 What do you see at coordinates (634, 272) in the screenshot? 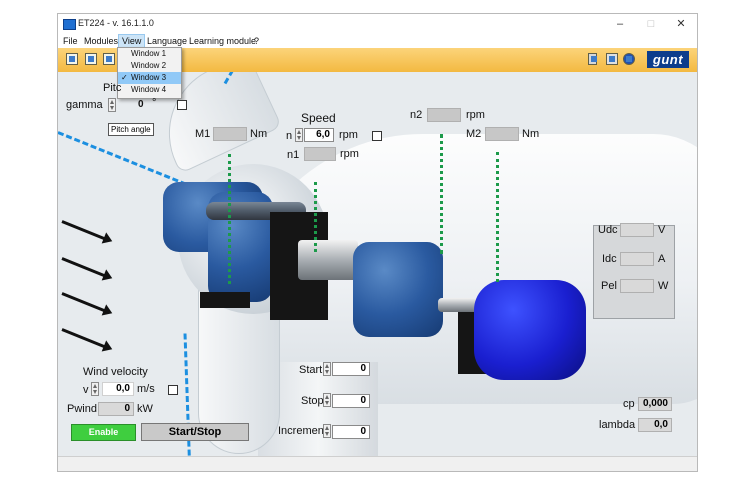
I see `electrical-panel` at bounding box center [634, 272].